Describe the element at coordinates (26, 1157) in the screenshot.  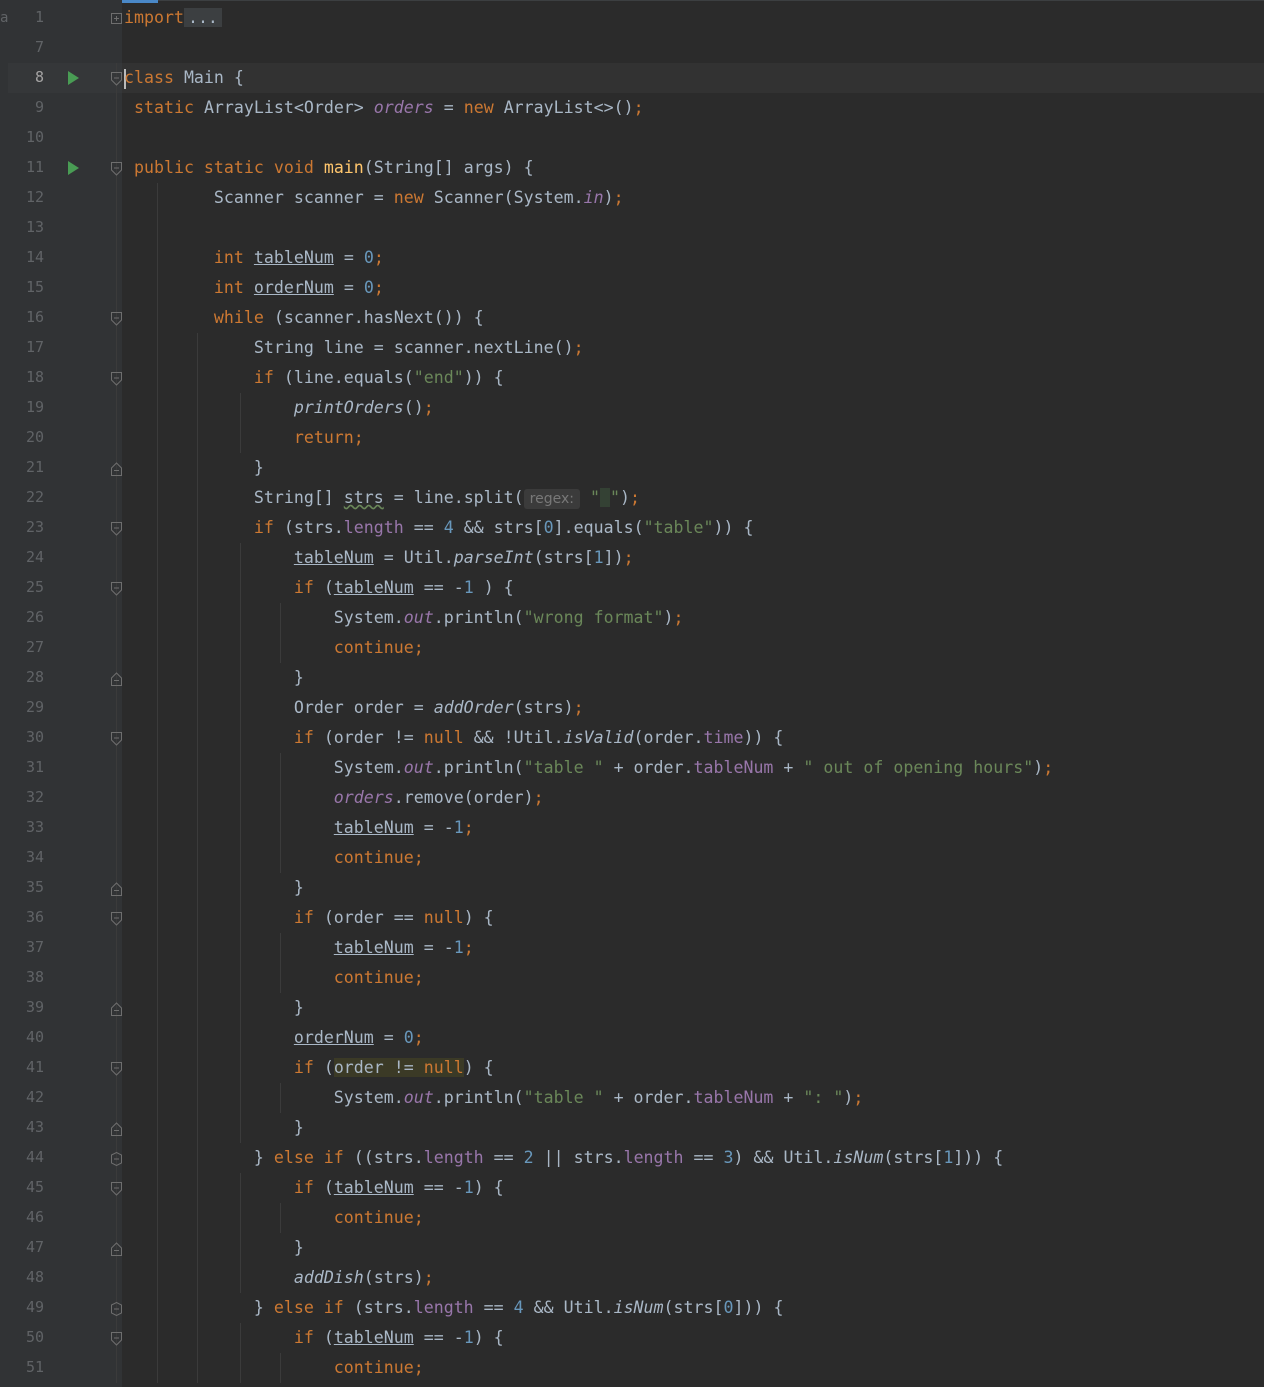
I see `line-number: 44` at that location.